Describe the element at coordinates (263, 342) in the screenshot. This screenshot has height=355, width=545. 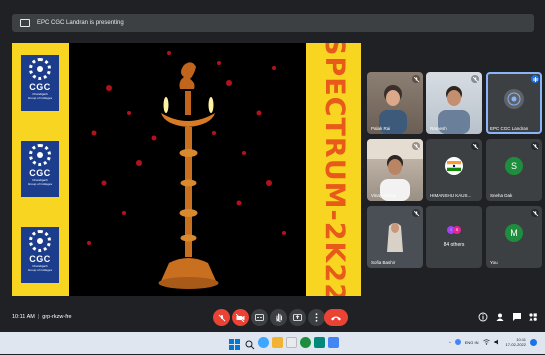
I see `edge-icon` at that location.